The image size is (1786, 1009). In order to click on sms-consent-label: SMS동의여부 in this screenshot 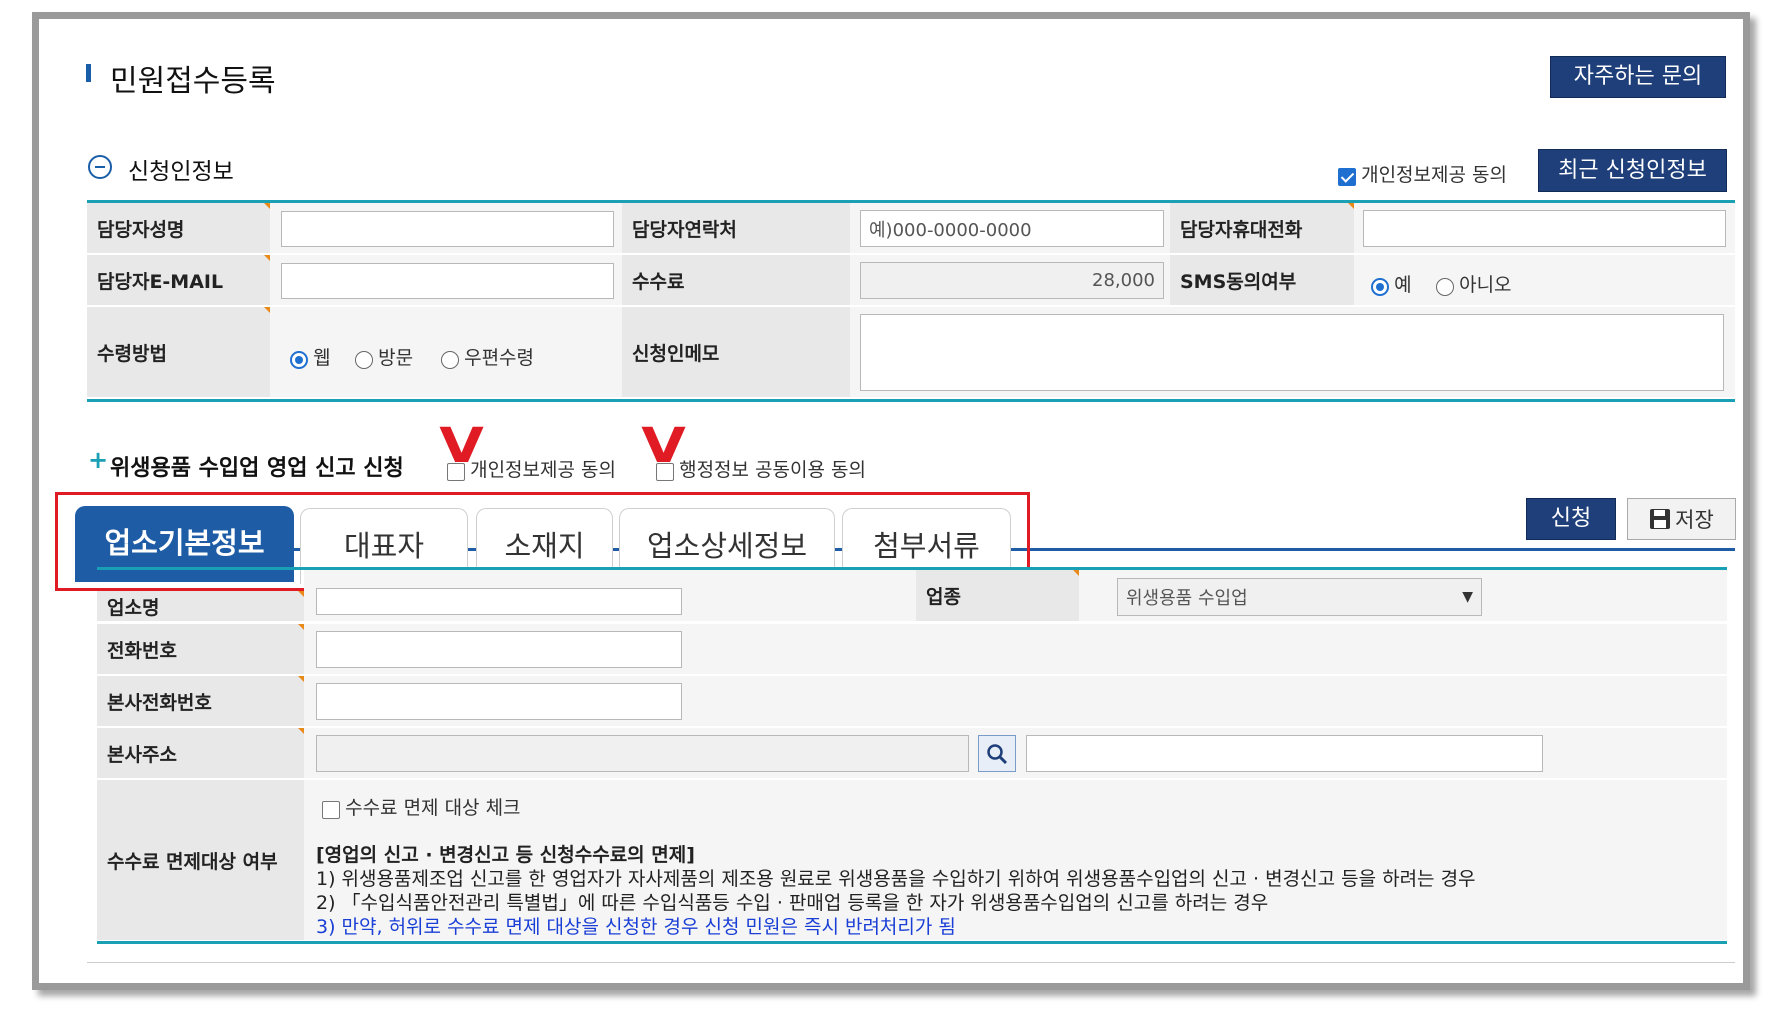, I will do `click(1262, 280)`.